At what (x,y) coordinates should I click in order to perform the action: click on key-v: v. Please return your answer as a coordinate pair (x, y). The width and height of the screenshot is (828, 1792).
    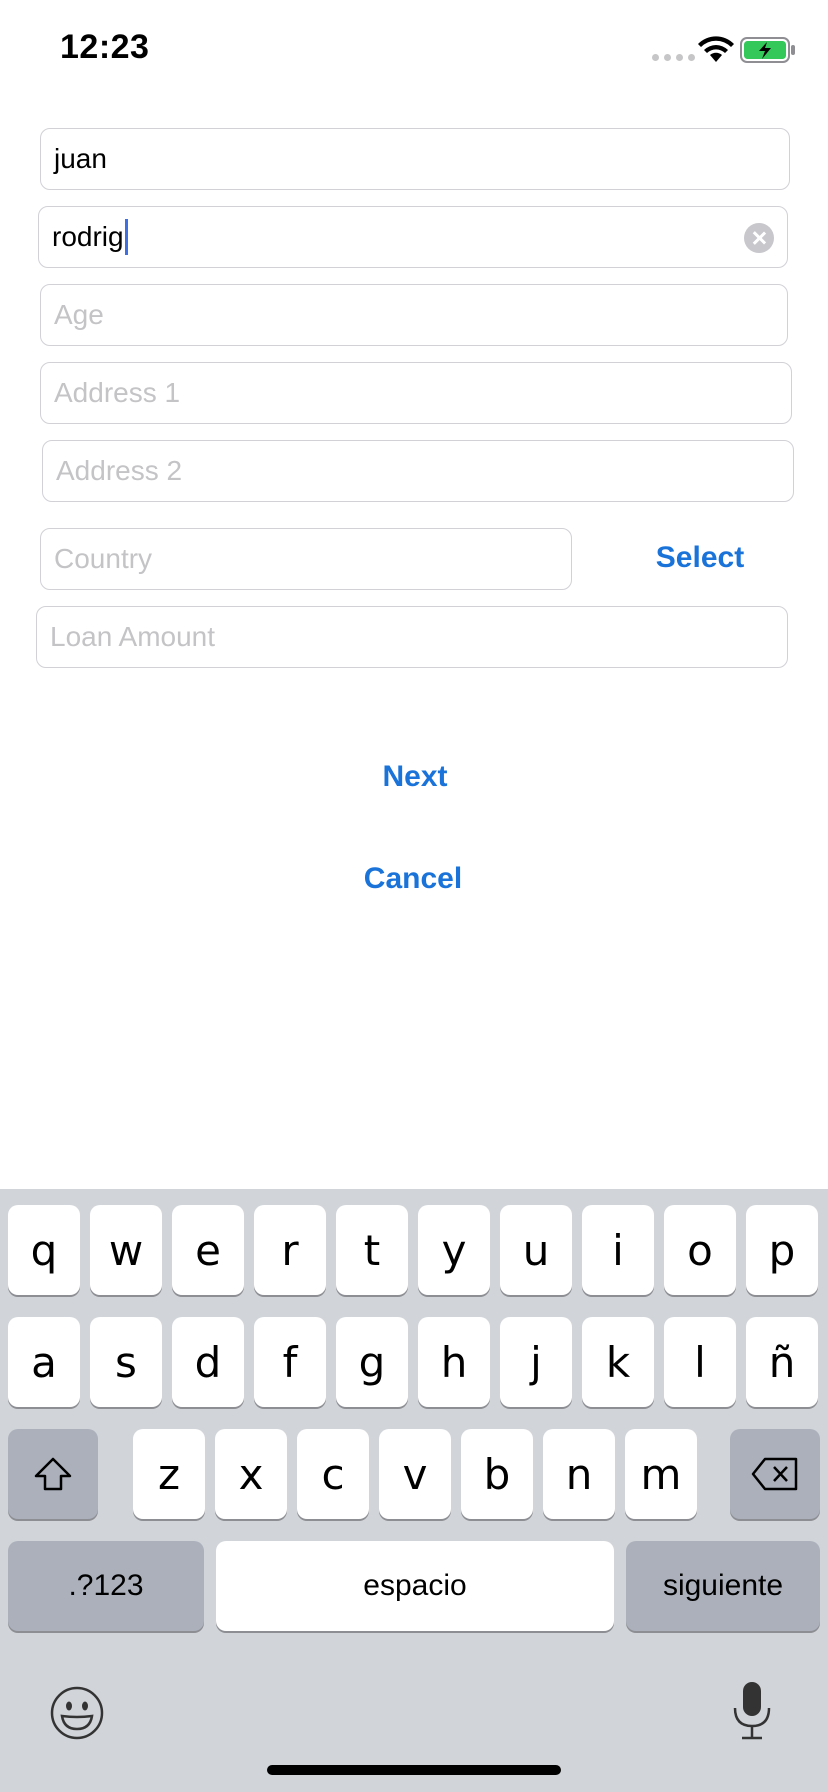
    Looking at the image, I should click on (415, 1474).